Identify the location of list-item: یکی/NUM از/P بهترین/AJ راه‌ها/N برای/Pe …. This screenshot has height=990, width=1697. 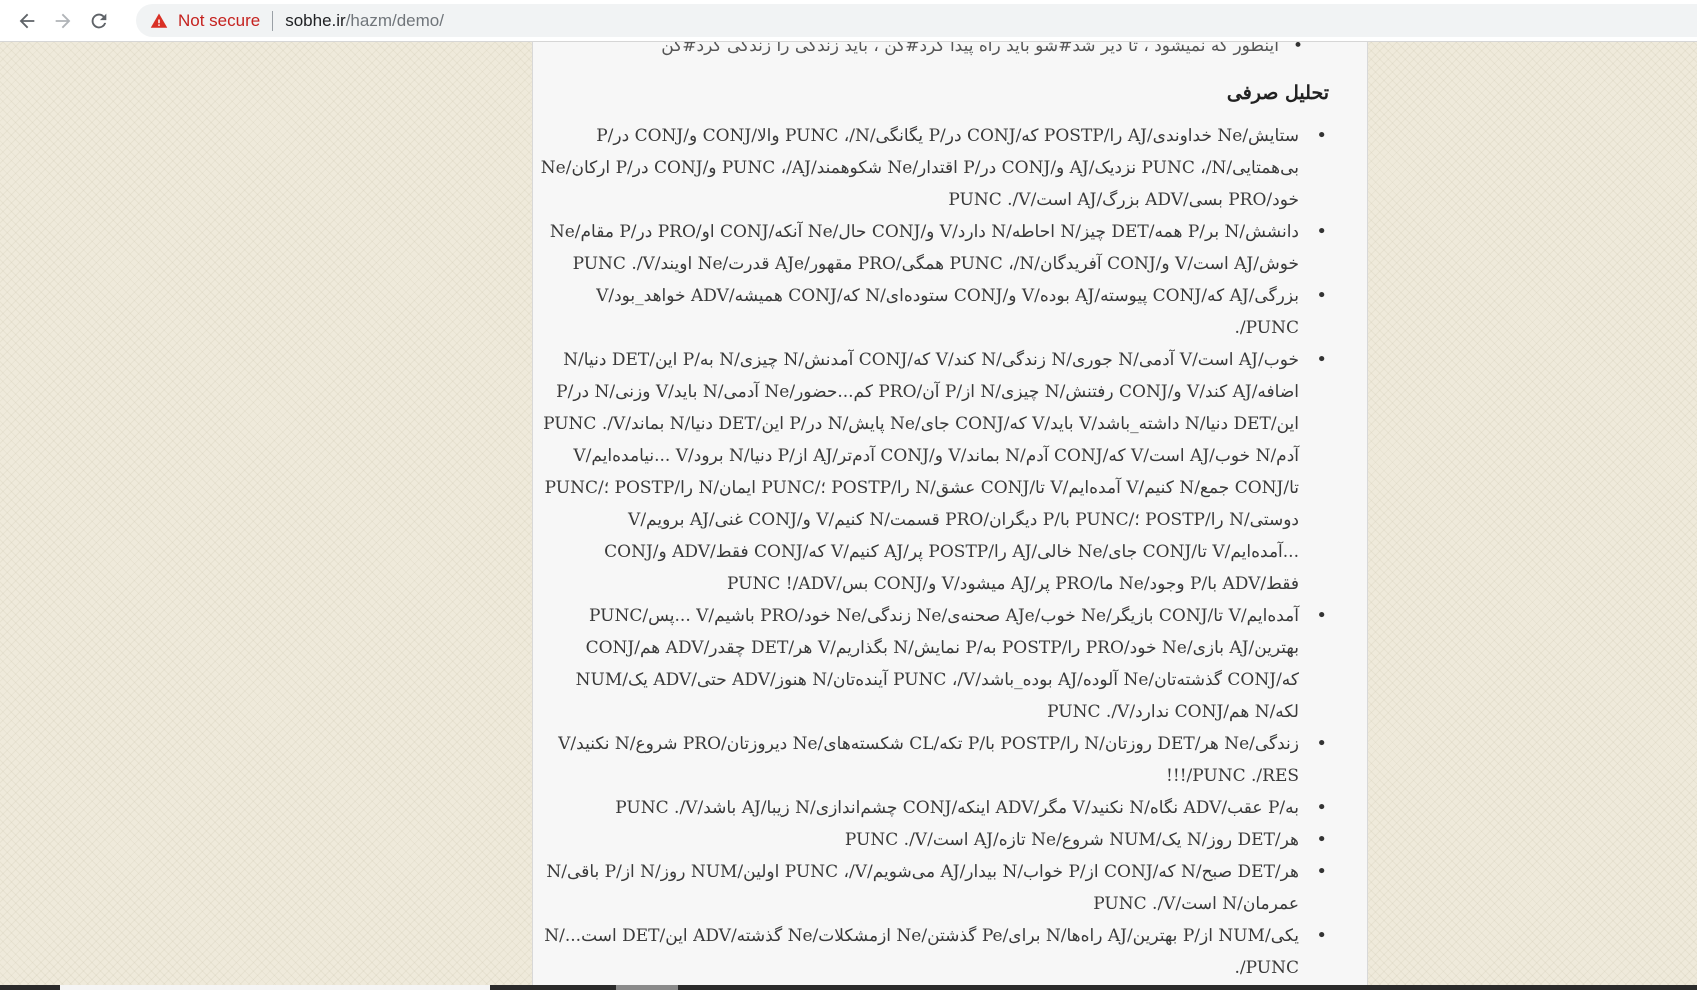
(933, 952).